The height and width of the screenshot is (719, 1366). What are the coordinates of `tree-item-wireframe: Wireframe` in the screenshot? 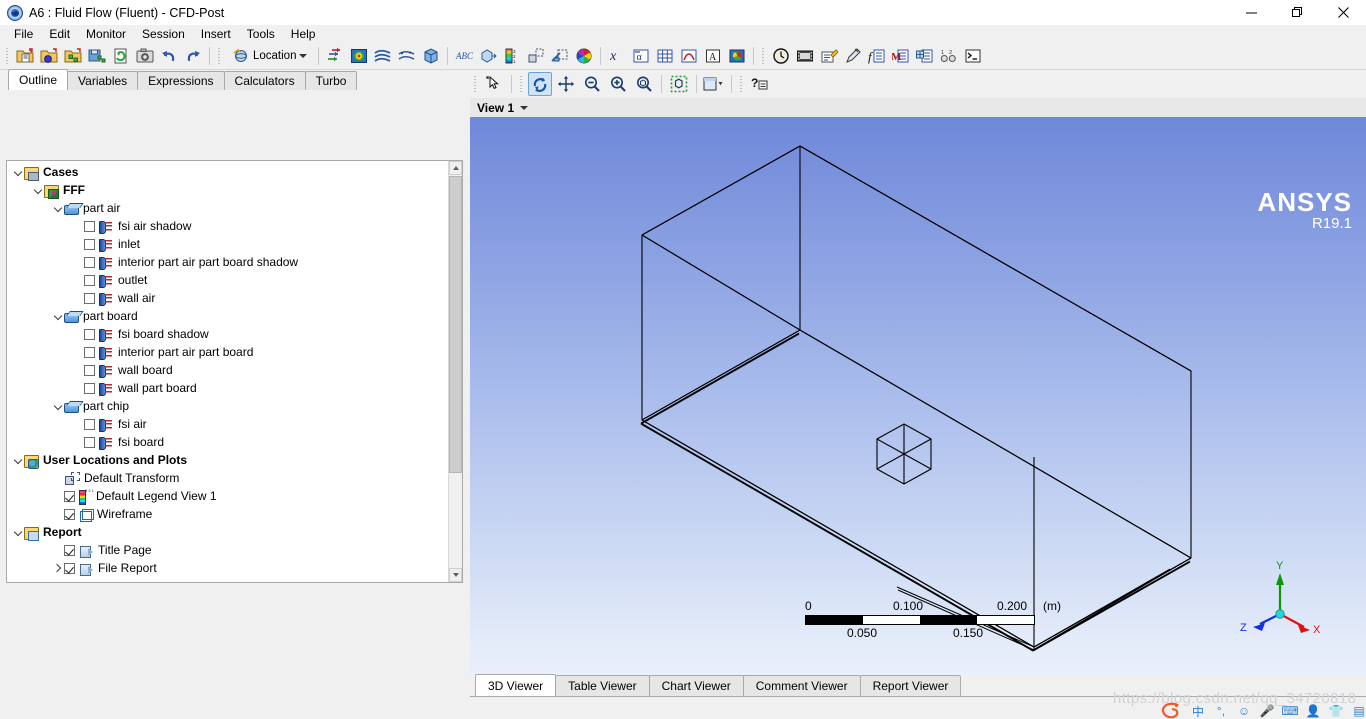 It's located at (227, 514).